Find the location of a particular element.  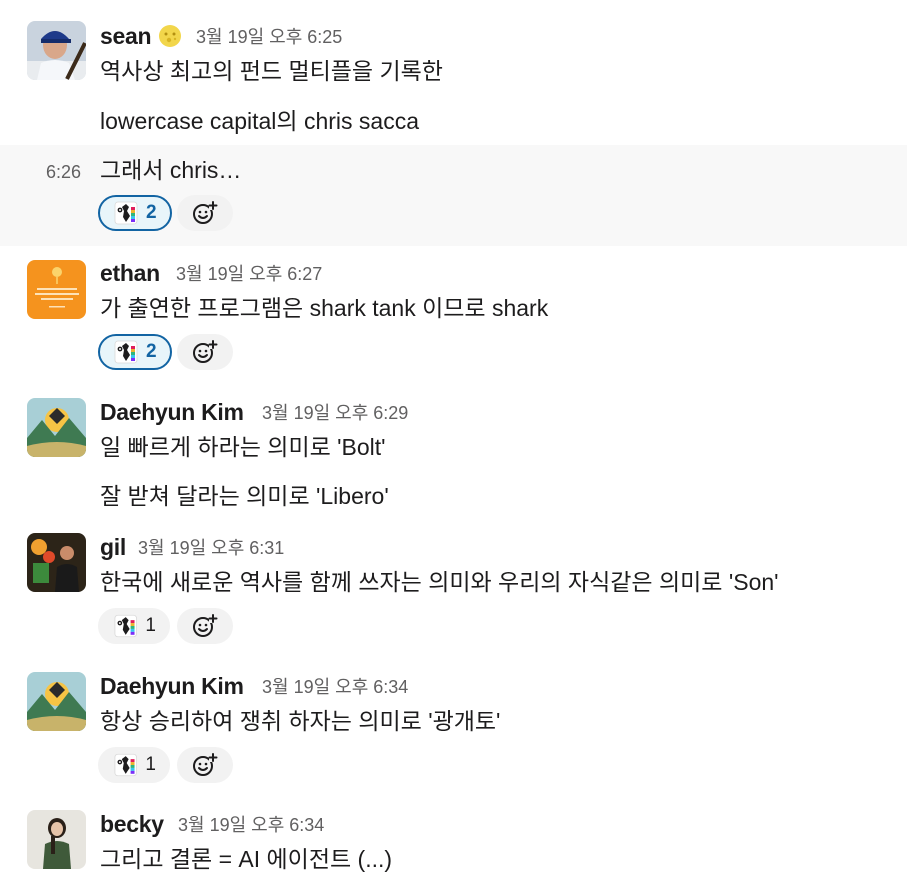

side-timestamp: 6:26 is located at coordinates (63, 172).